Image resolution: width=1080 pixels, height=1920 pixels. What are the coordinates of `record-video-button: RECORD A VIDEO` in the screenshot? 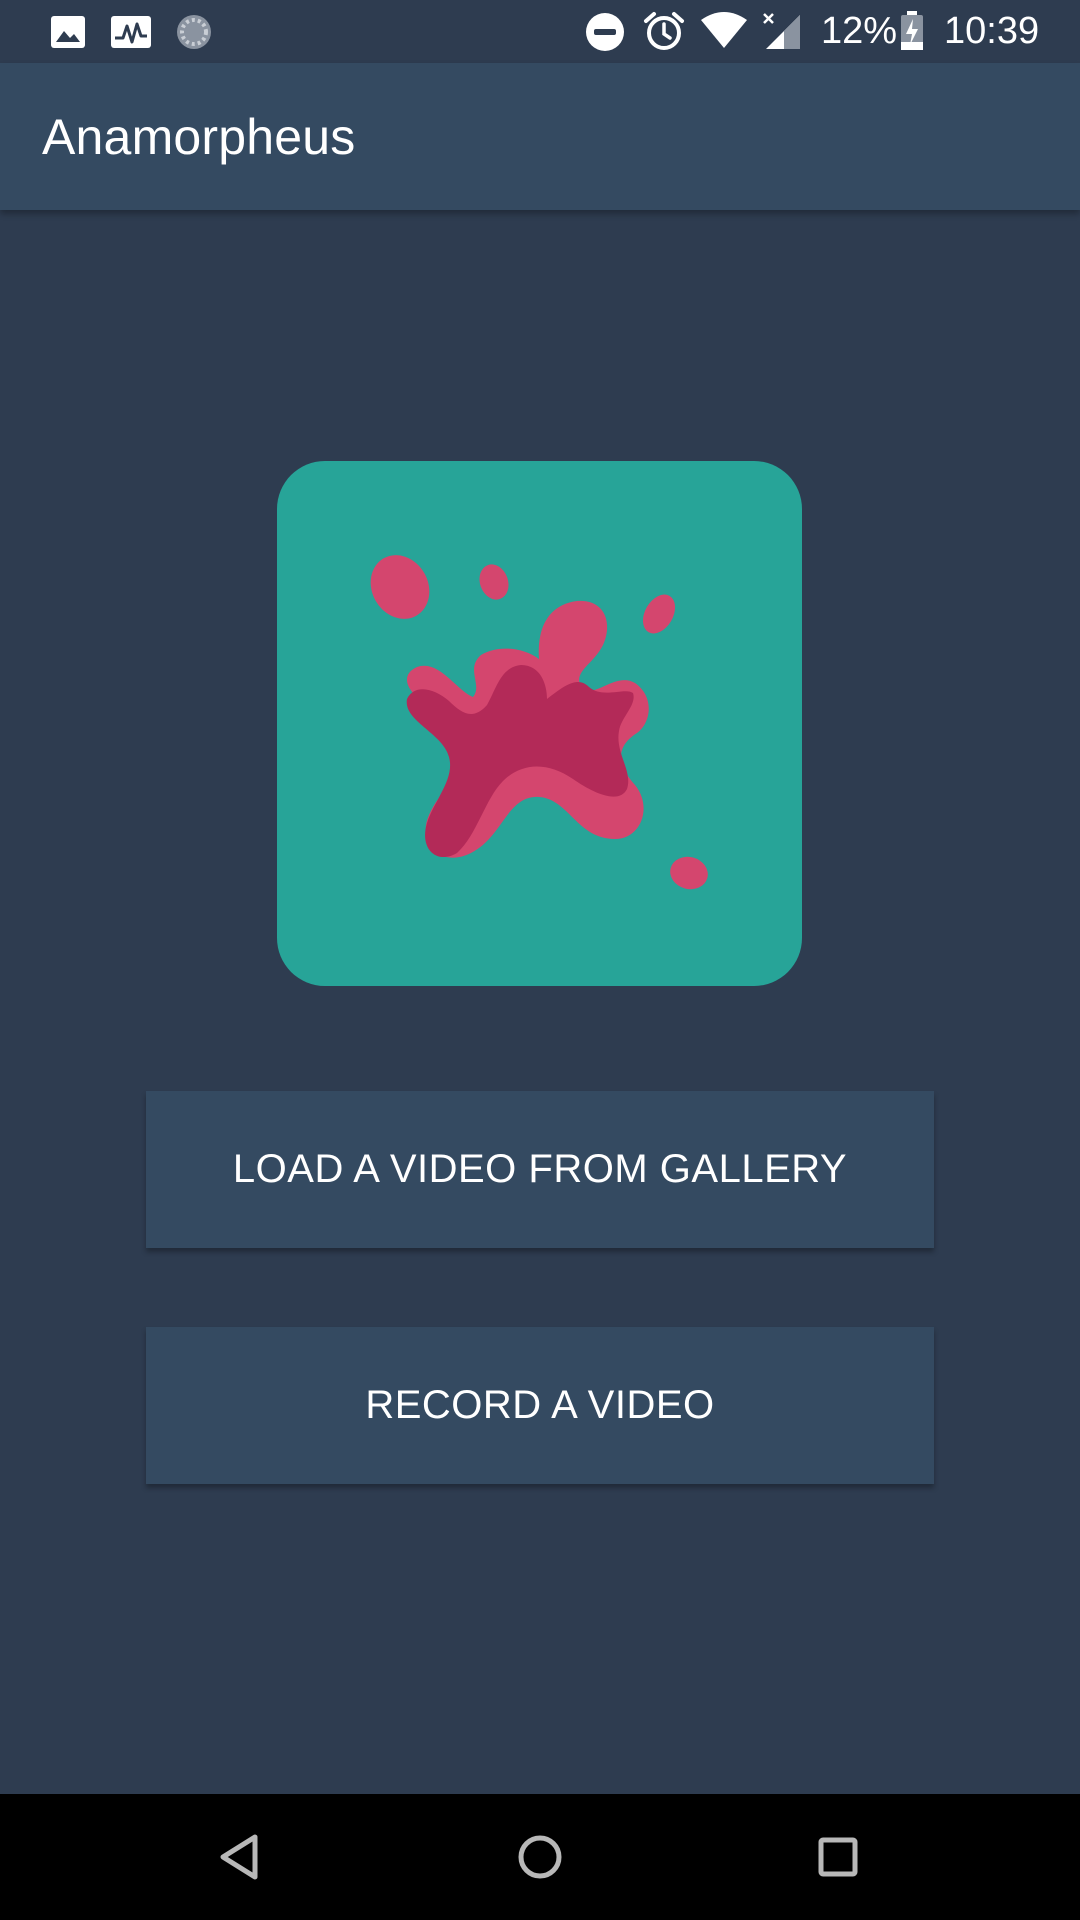 It's located at (540, 1405).